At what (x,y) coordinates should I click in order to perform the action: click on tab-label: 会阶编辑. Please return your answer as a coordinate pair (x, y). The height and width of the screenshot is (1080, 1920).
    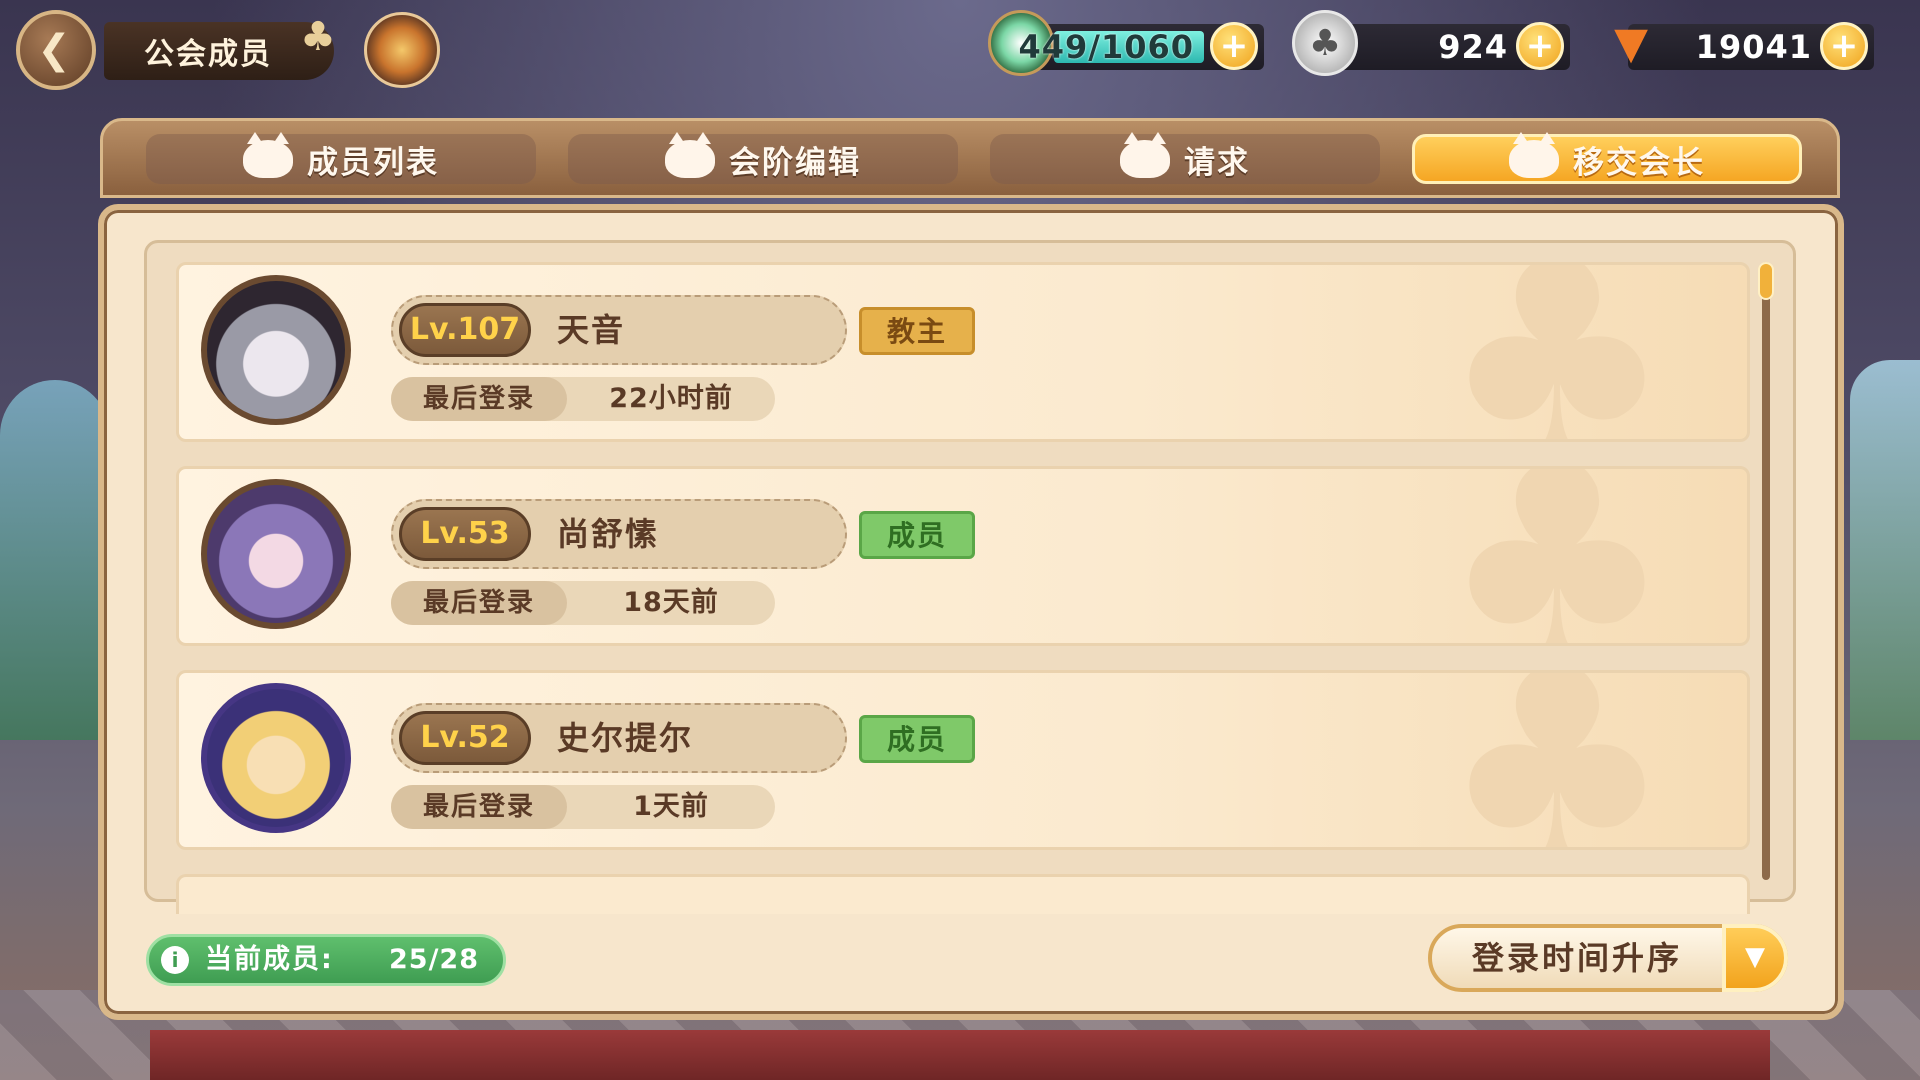
    Looking at the image, I should click on (795, 162).